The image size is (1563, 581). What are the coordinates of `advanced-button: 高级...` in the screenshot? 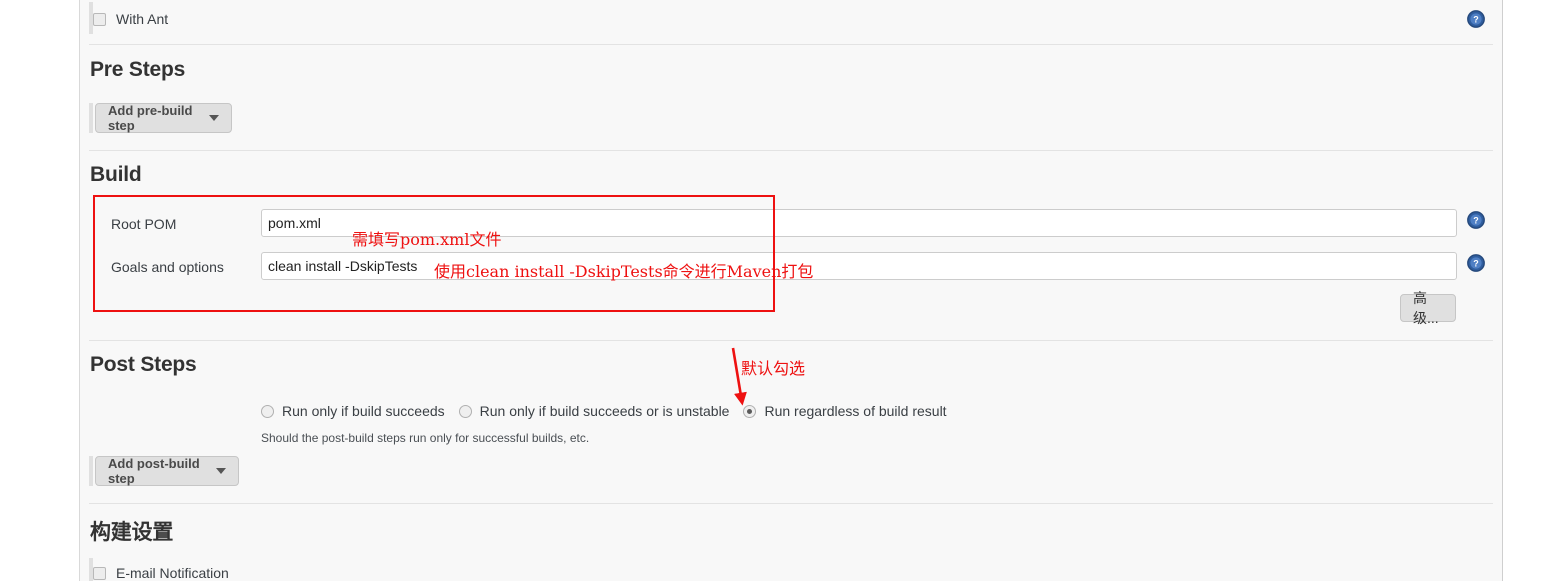 It's located at (1428, 308).